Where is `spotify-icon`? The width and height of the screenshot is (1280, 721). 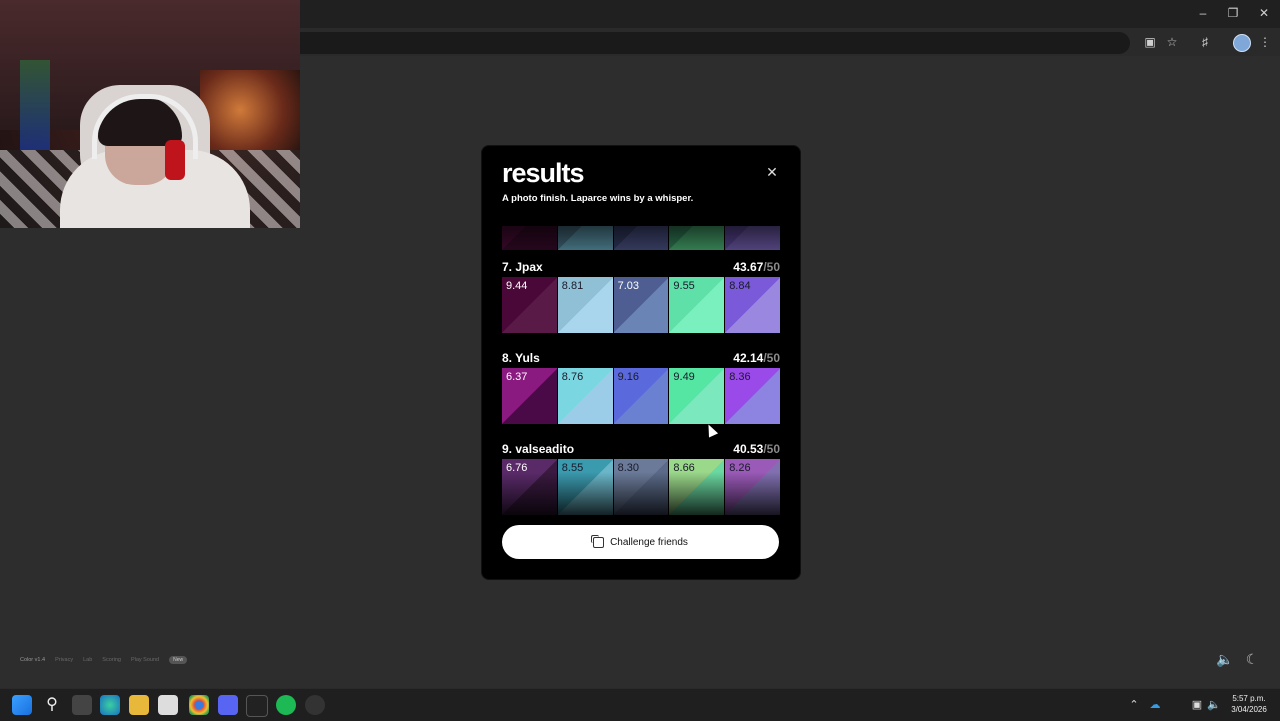 spotify-icon is located at coordinates (286, 705).